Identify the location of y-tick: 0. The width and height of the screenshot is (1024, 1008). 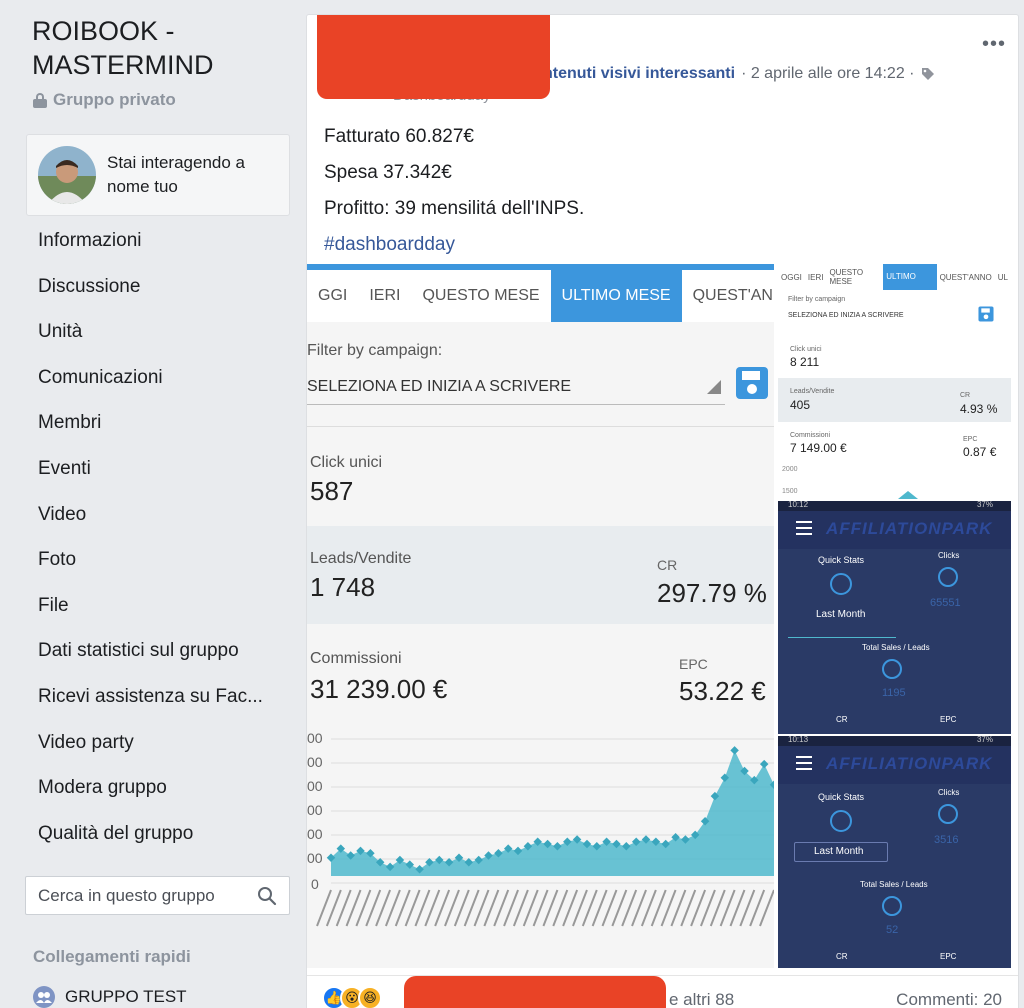
(315, 884).